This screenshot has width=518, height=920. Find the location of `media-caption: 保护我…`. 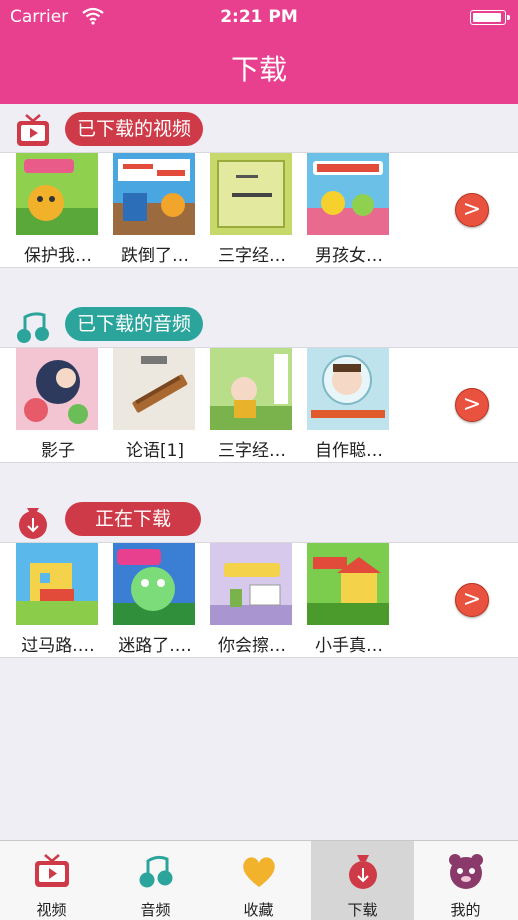

media-caption: 保护我… is located at coordinates (58, 256).